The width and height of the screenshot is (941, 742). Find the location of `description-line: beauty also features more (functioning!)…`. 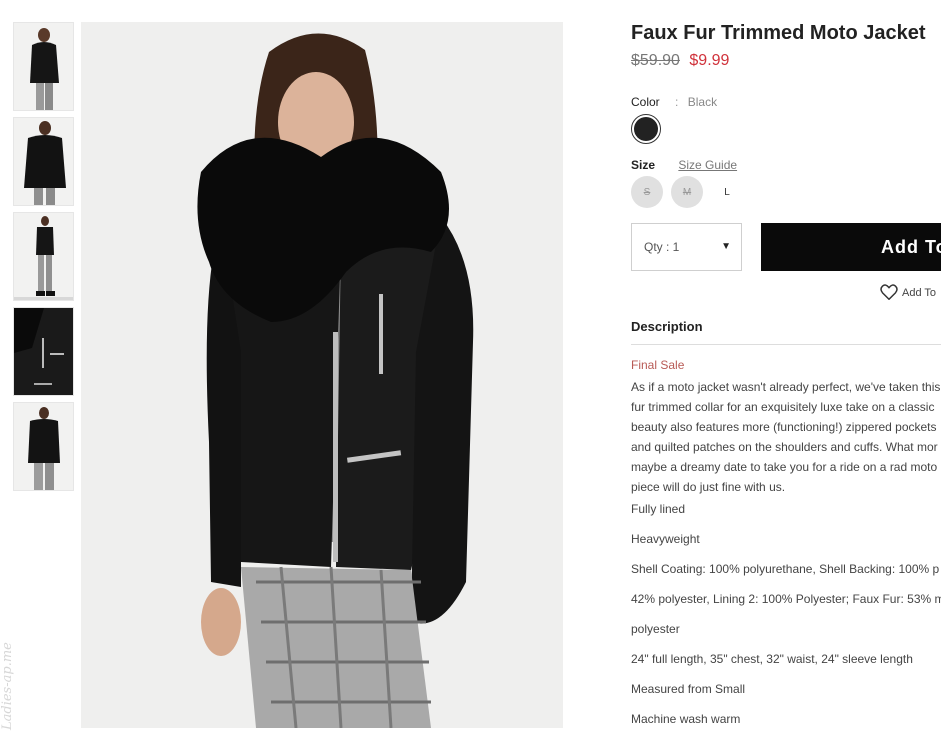

description-line: beauty also features more (functioning!)… is located at coordinates (784, 427).